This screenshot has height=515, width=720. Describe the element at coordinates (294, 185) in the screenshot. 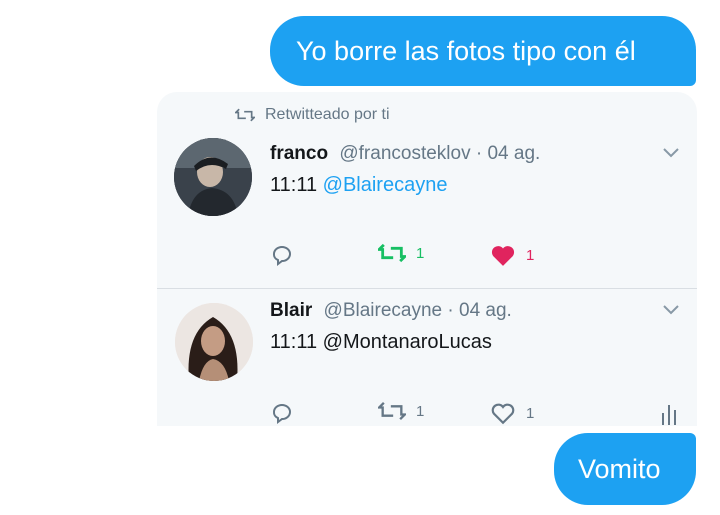

I see `tweet-text-main: 11:11` at that location.